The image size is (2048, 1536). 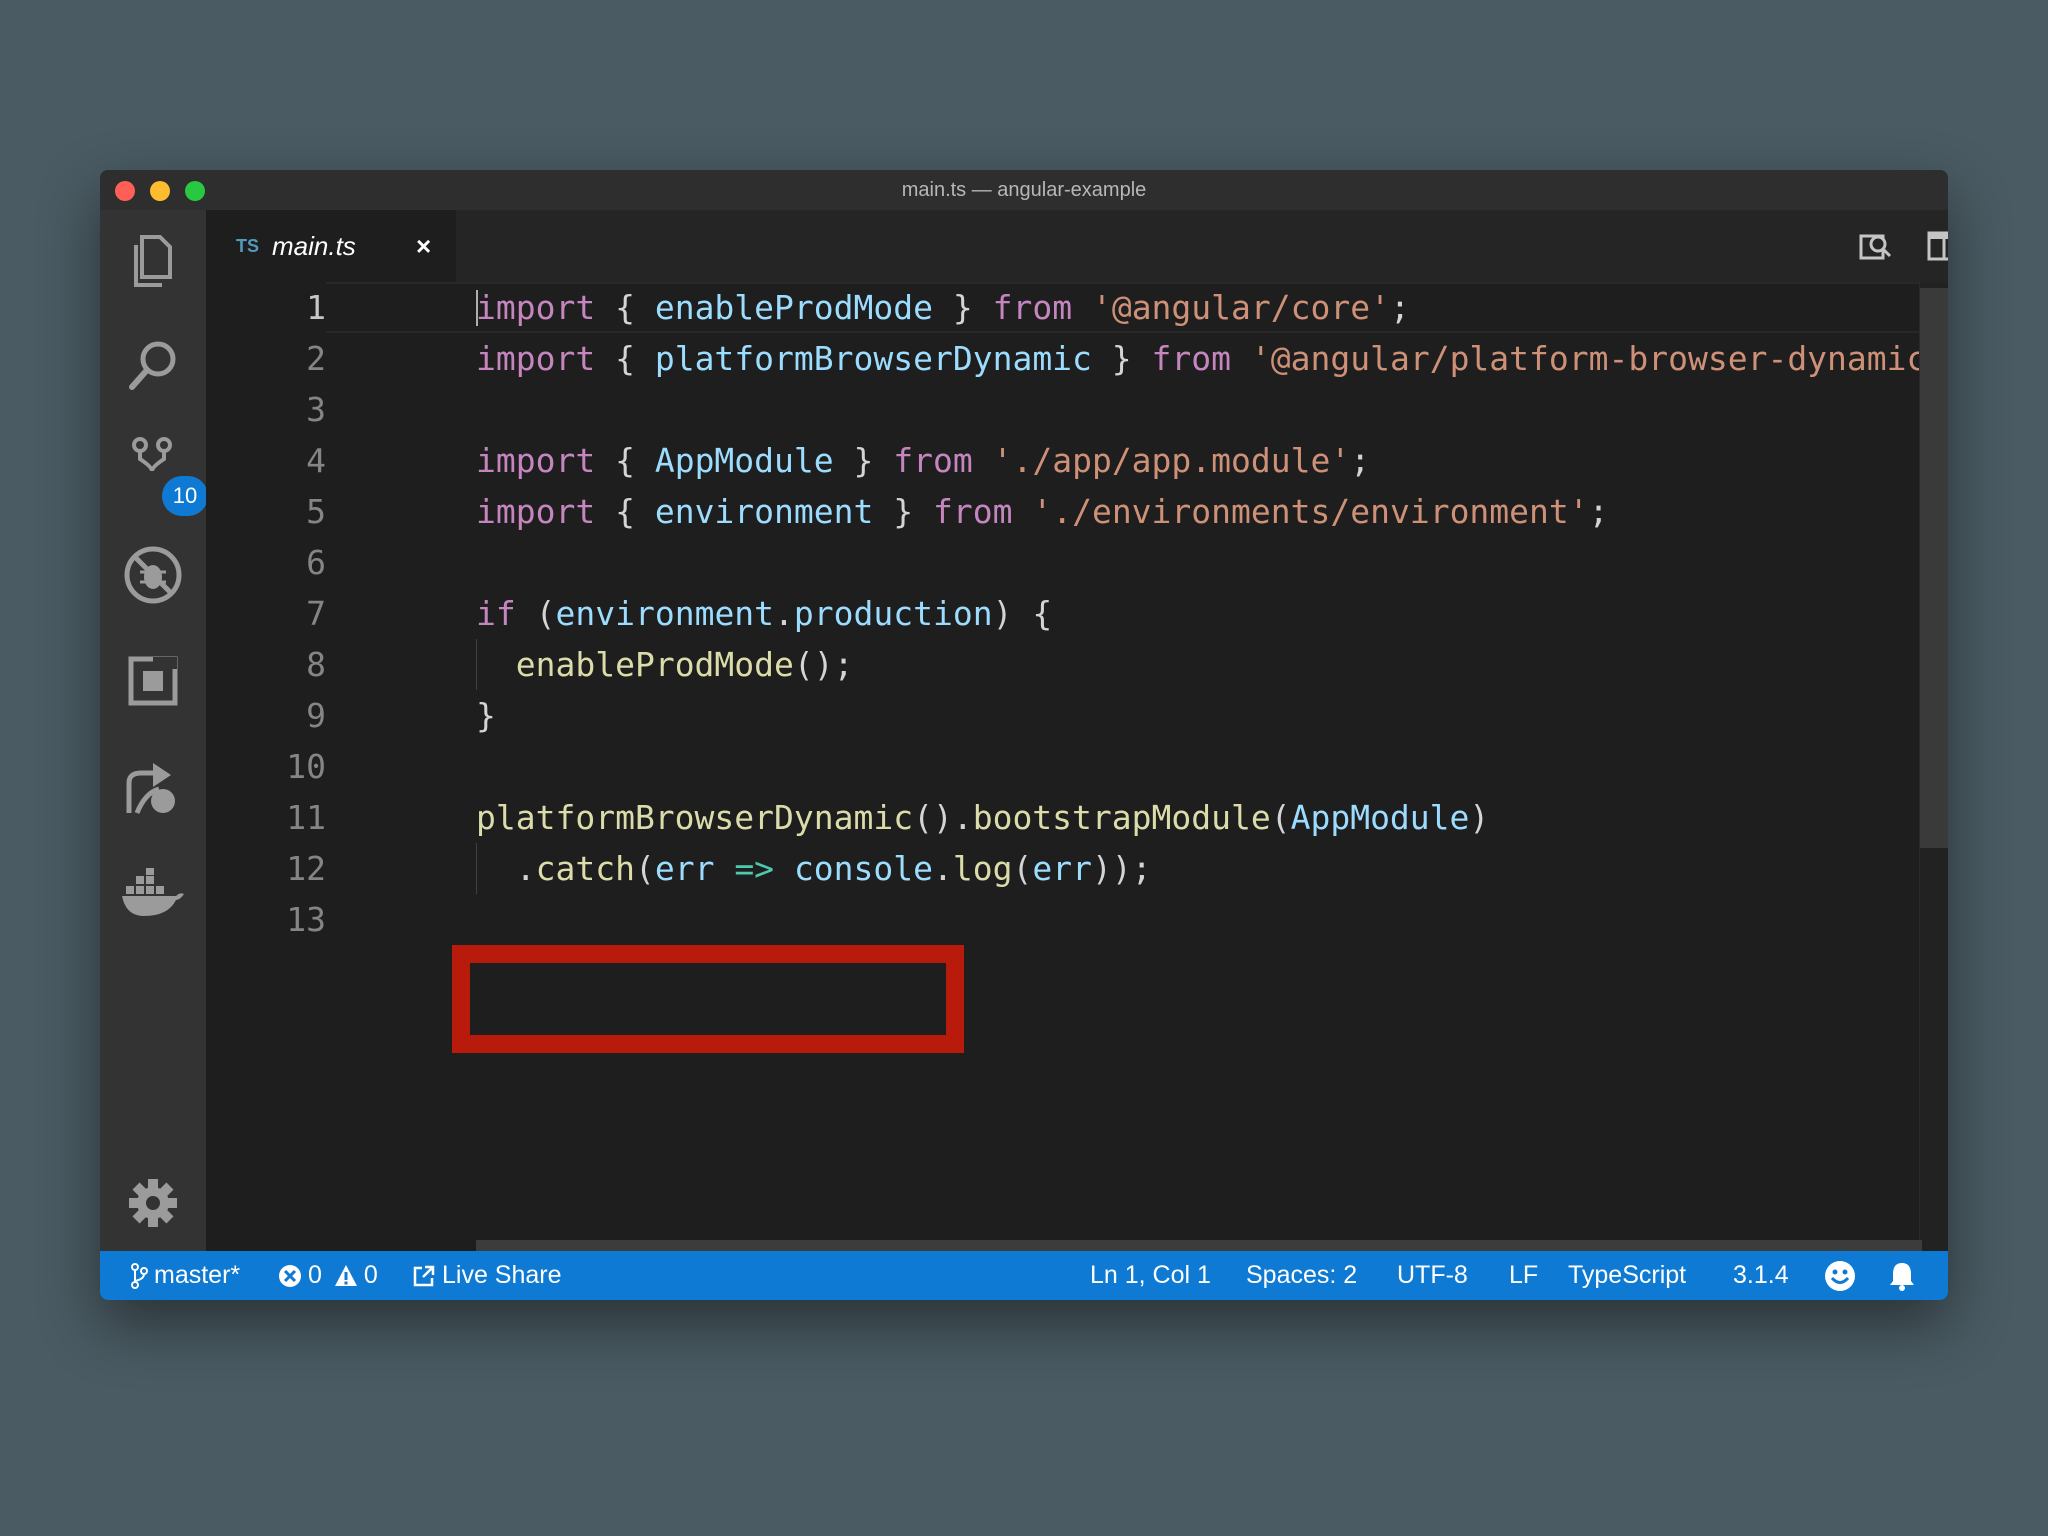 What do you see at coordinates (316, 562) in the screenshot?
I see `line-number: 6` at bounding box center [316, 562].